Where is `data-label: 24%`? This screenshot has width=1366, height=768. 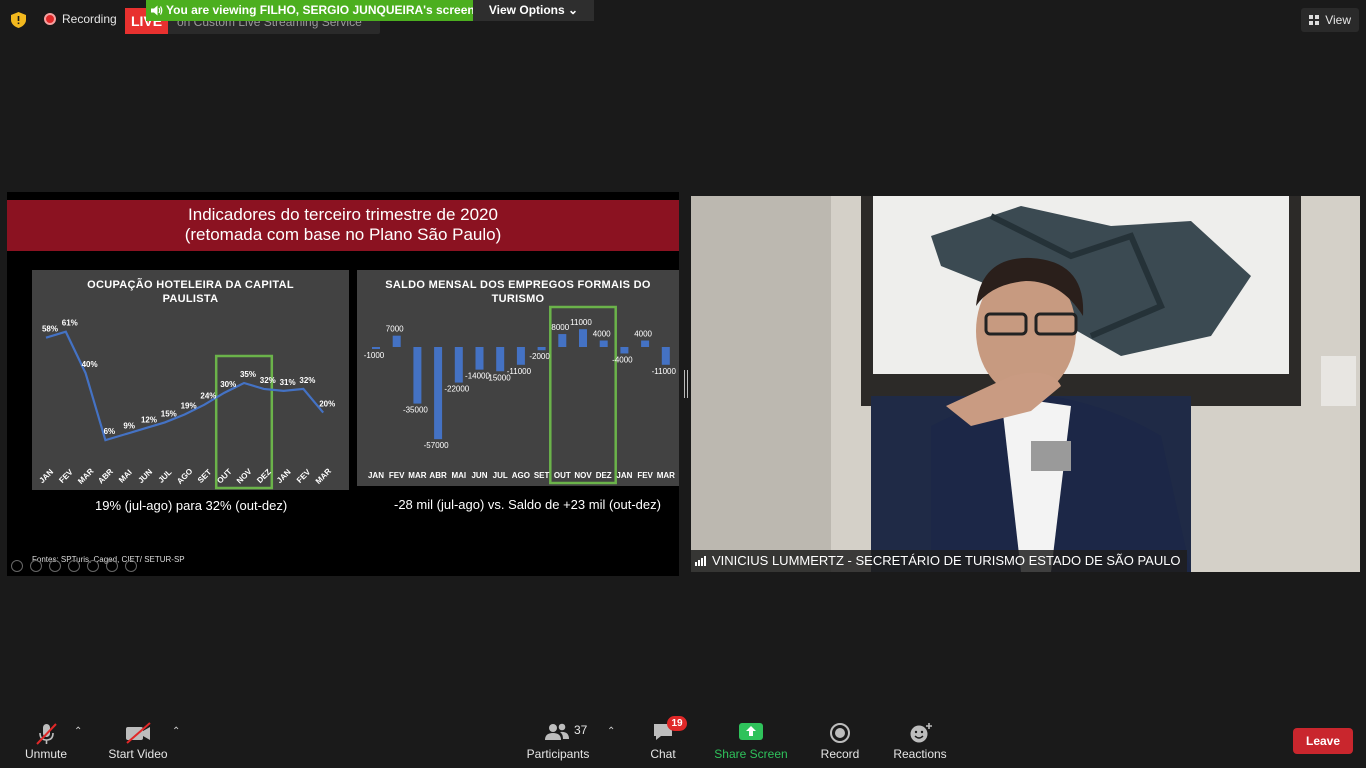 data-label: 24% is located at coordinates (208, 396).